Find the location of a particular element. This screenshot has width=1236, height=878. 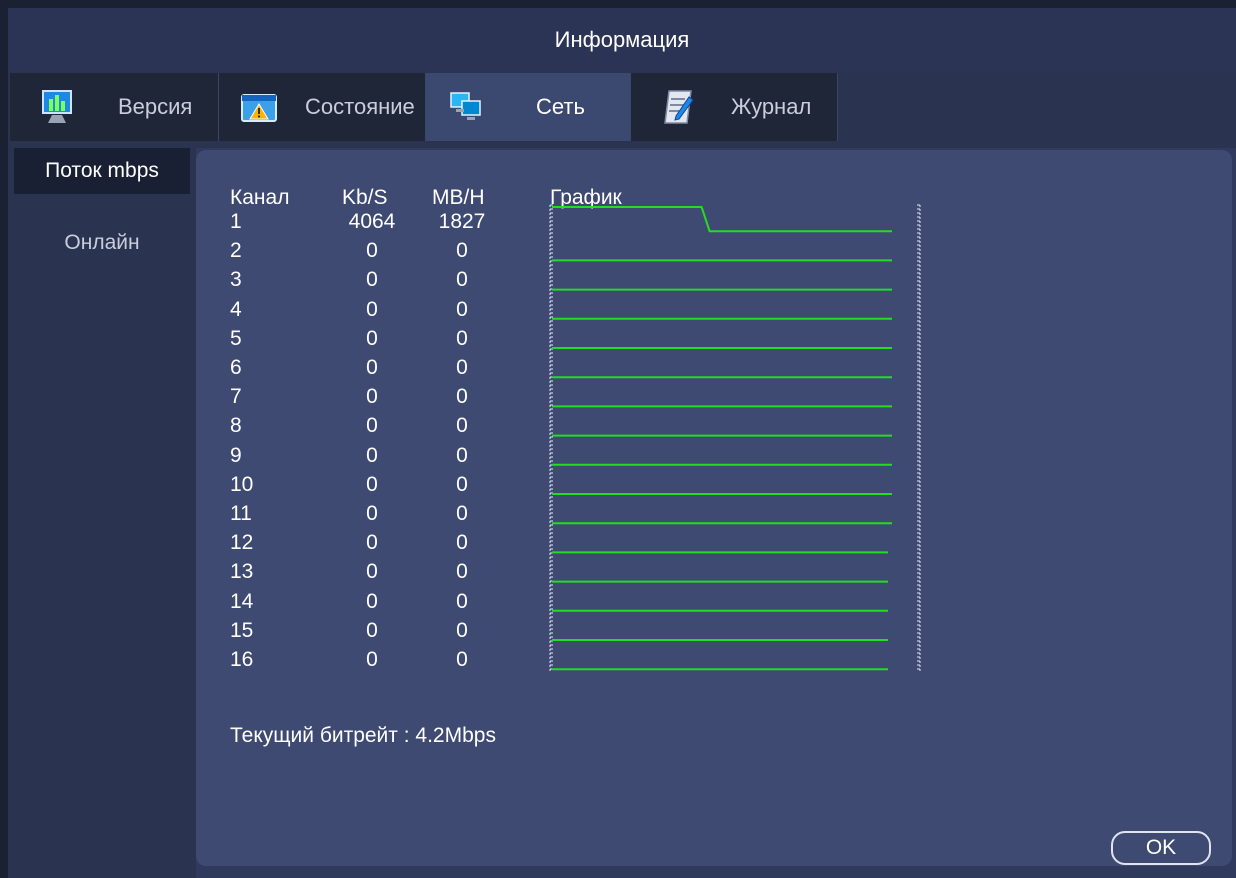

window-title: Информация is located at coordinates (622, 40).